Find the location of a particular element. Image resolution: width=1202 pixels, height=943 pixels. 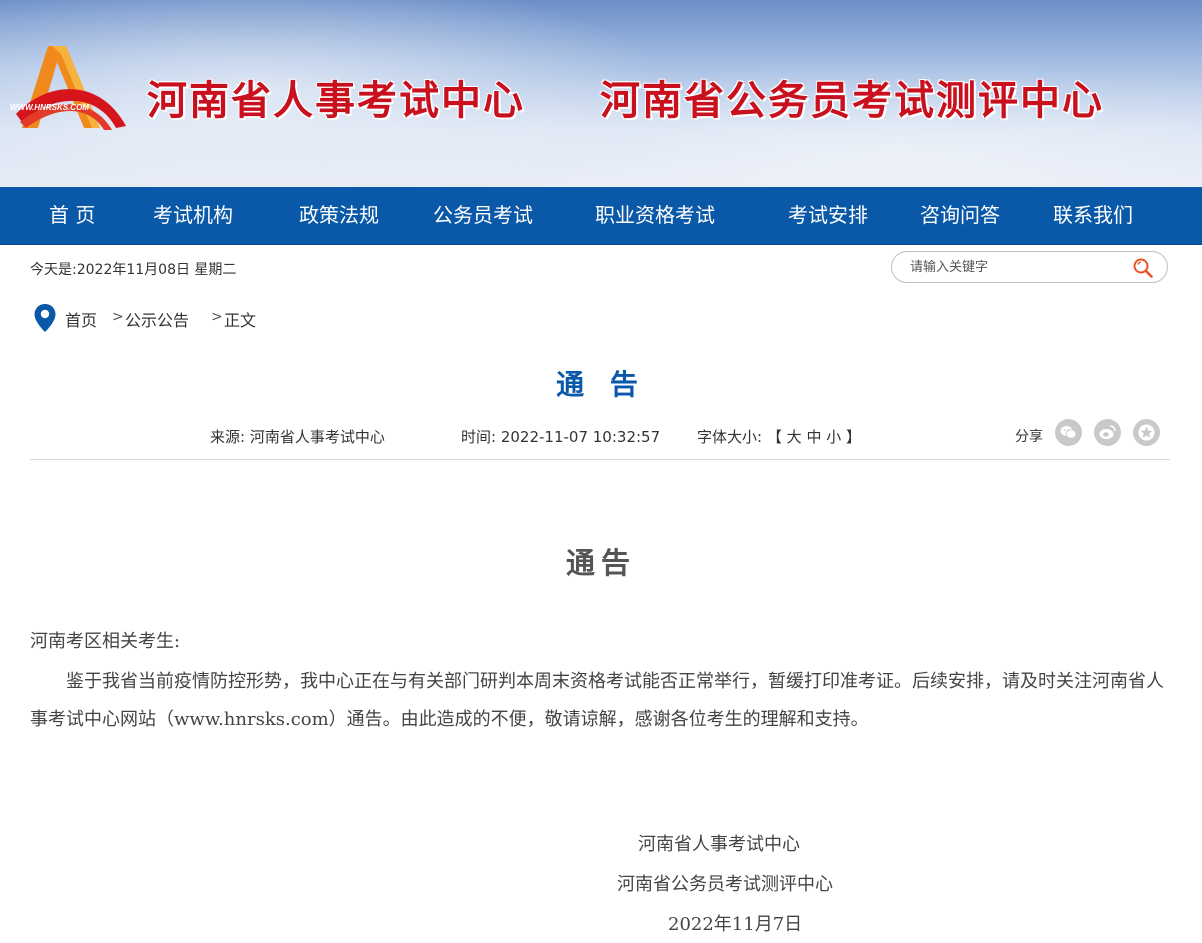

location-pin-icon is located at coordinates (45, 318).